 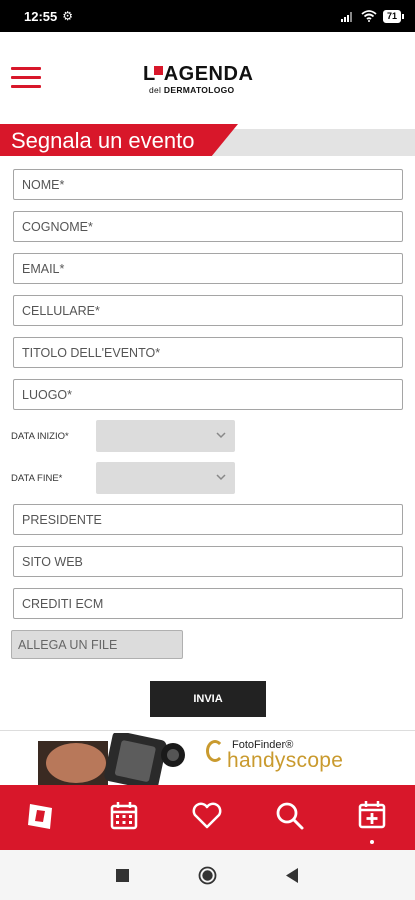 What do you see at coordinates (165, 436) in the screenshot?
I see `data-inizio-select` at bounding box center [165, 436].